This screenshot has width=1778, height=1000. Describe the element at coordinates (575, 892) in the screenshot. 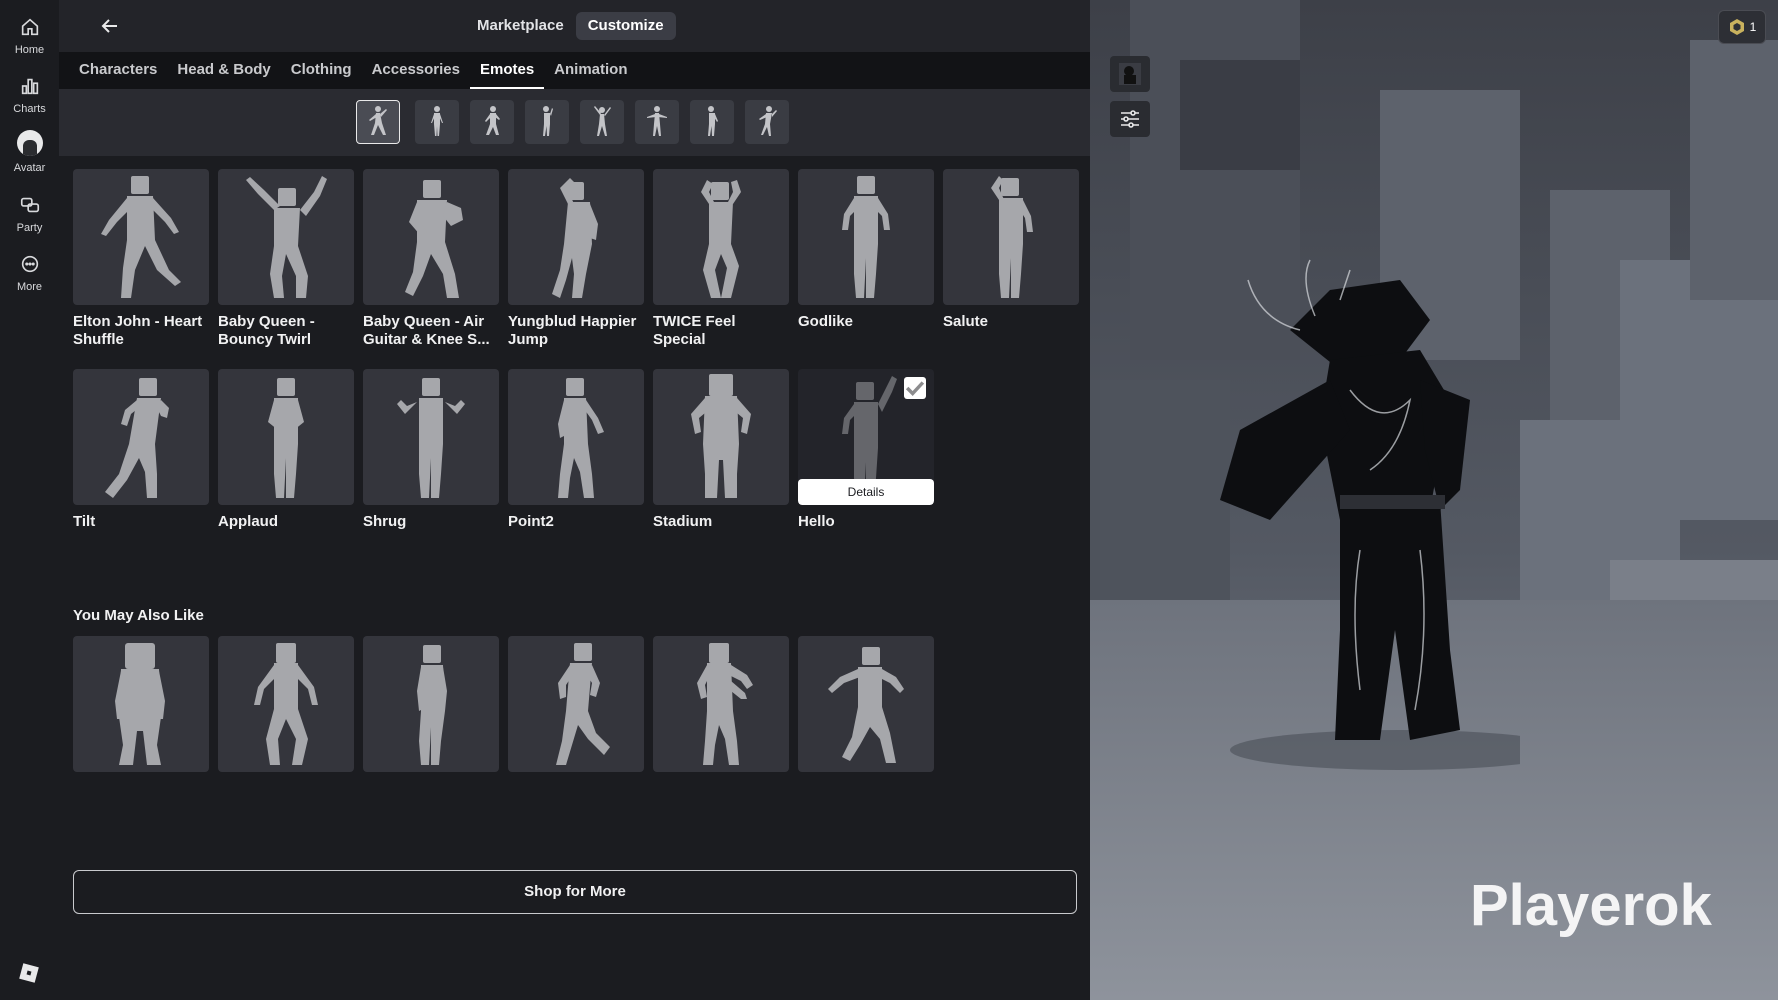

I see `shop-for-more-button: Shop for More` at that location.